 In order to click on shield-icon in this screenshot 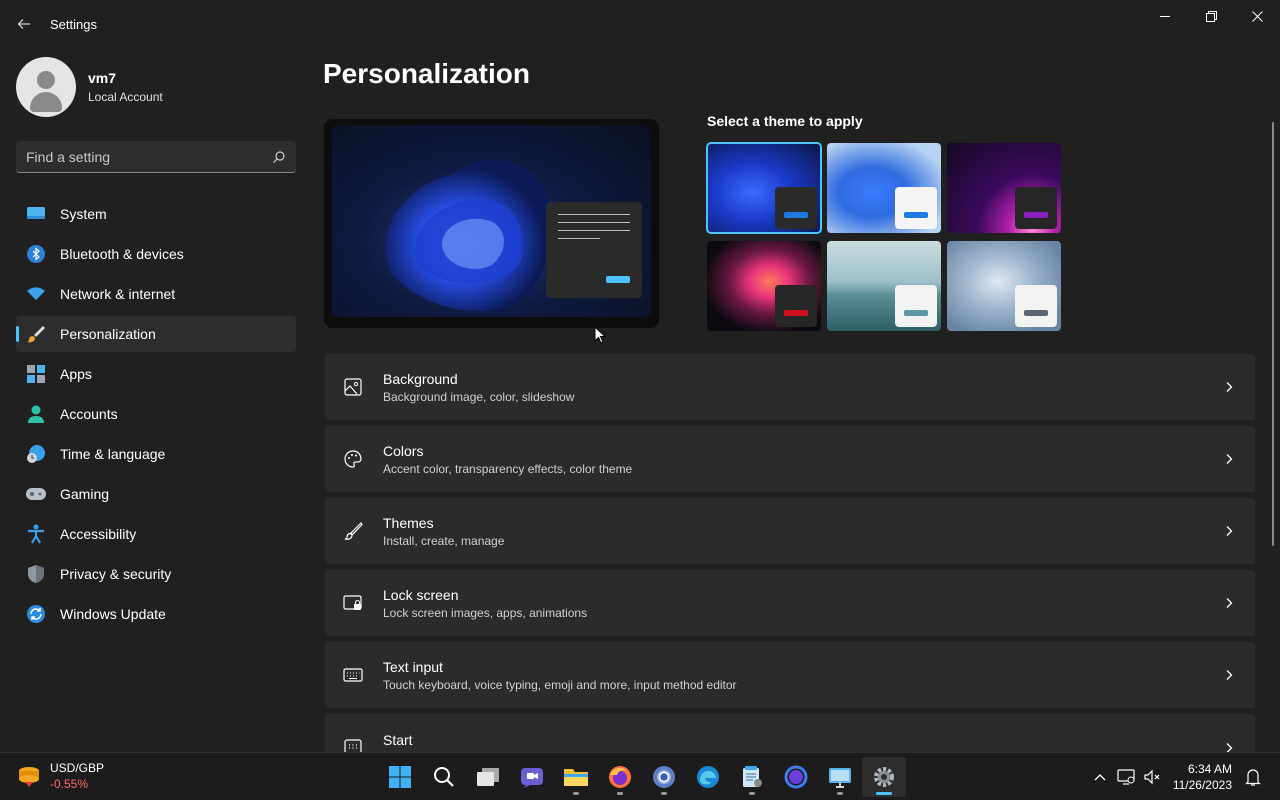, I will do `click(36, 574)`.